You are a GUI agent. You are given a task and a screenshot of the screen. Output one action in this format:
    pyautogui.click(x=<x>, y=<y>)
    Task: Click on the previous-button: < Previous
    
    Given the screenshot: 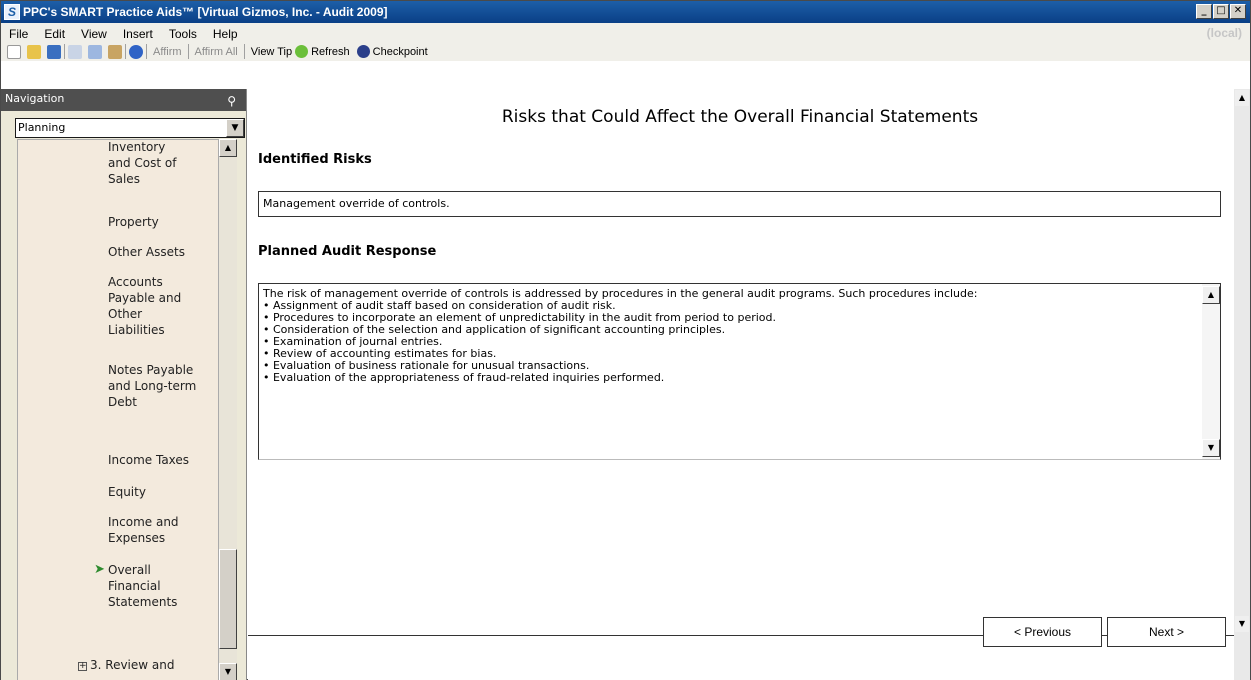 What is the action you would take?
    pyautogui.click(x=1042, y=632)
    